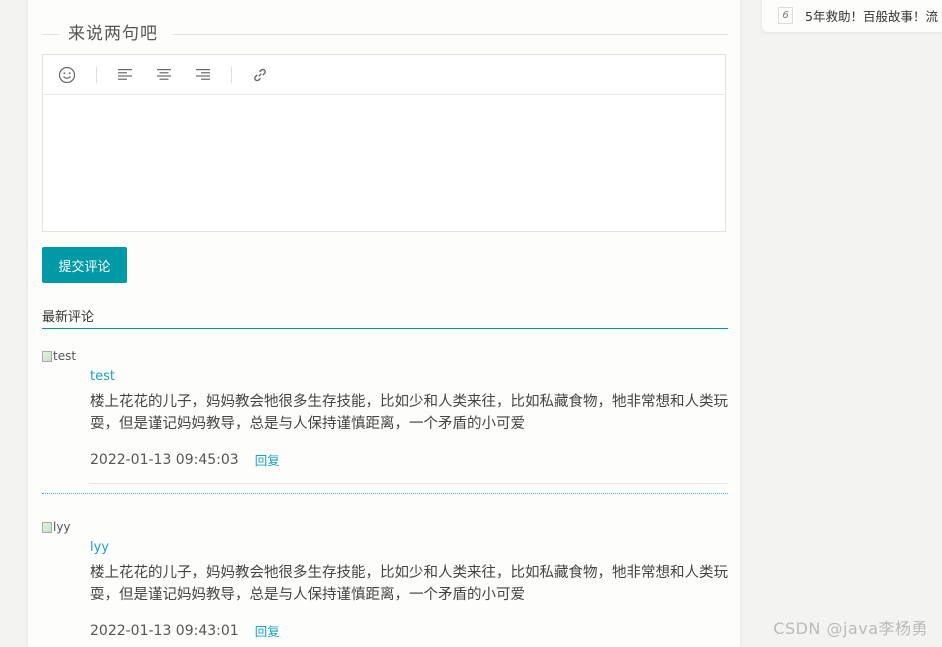 Image resolution: width=942 pixels, height=647 pixels. Describe the element at coordinates (260, 75) in the screenshot. I see `link-icon` at that location.